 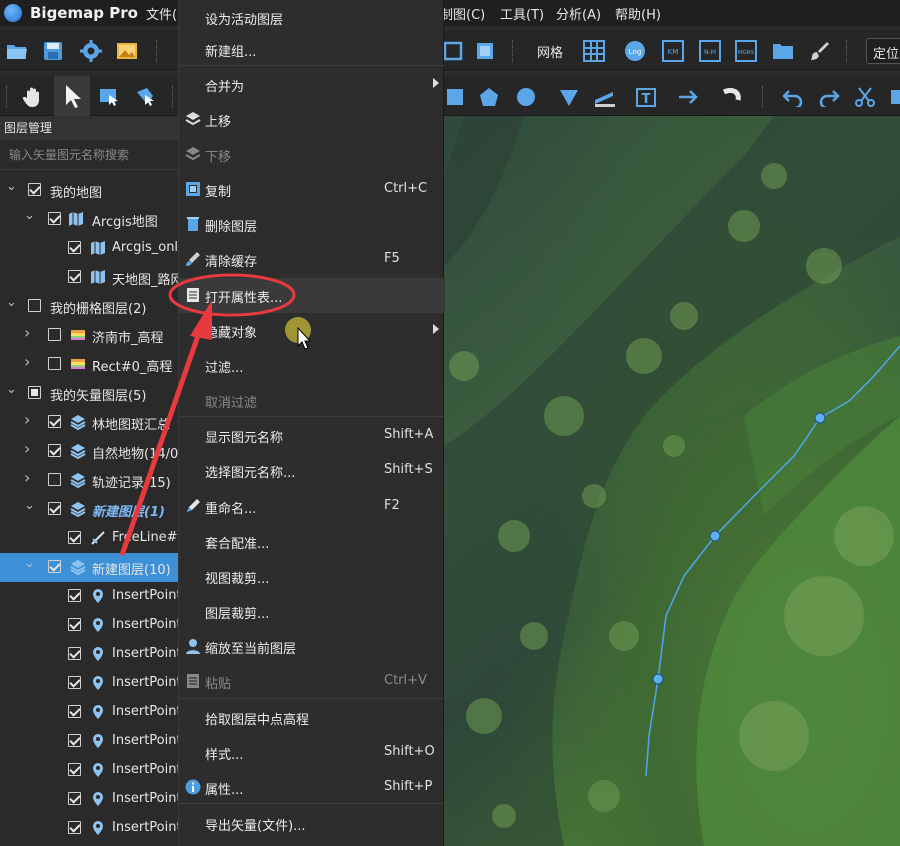 I want to click on menu-map: 制图(C), so click(x=462, y=13).